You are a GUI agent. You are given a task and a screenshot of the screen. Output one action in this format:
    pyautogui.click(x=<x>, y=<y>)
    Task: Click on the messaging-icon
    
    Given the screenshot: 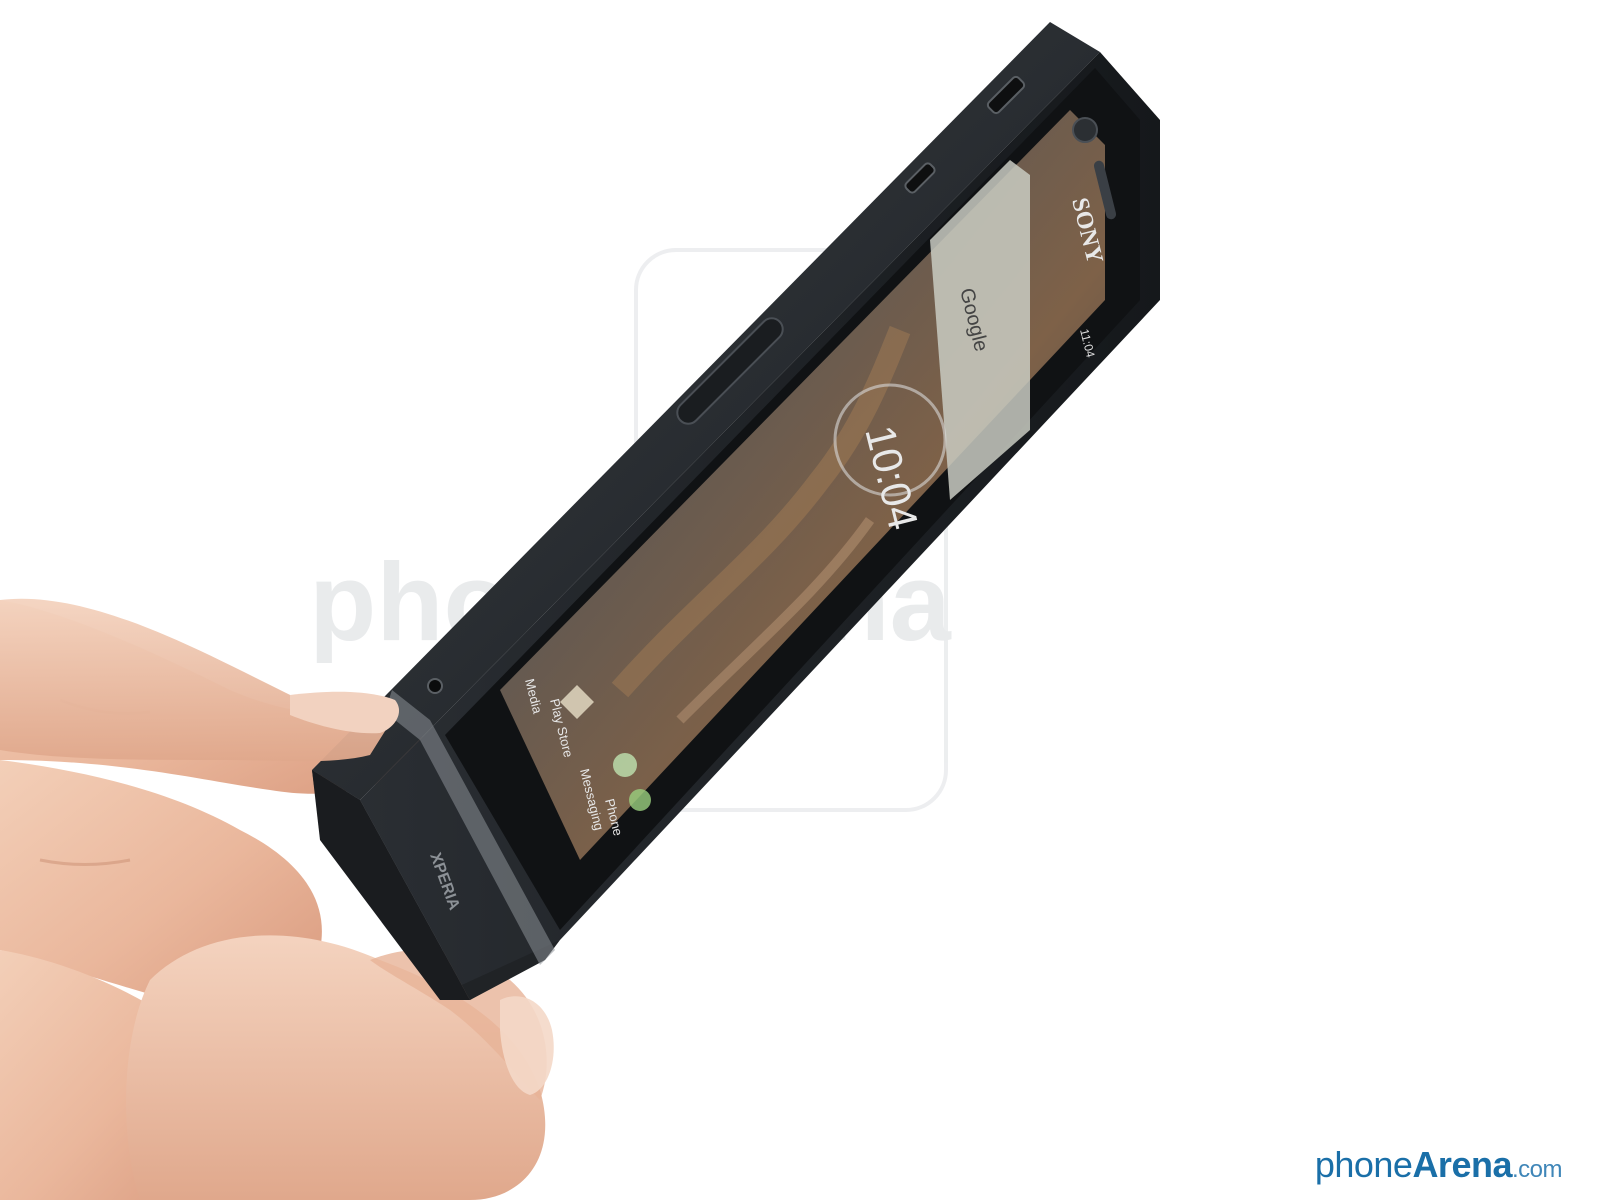 What is the action you would take?
    pyautogui.click(x=625, y=765)
    